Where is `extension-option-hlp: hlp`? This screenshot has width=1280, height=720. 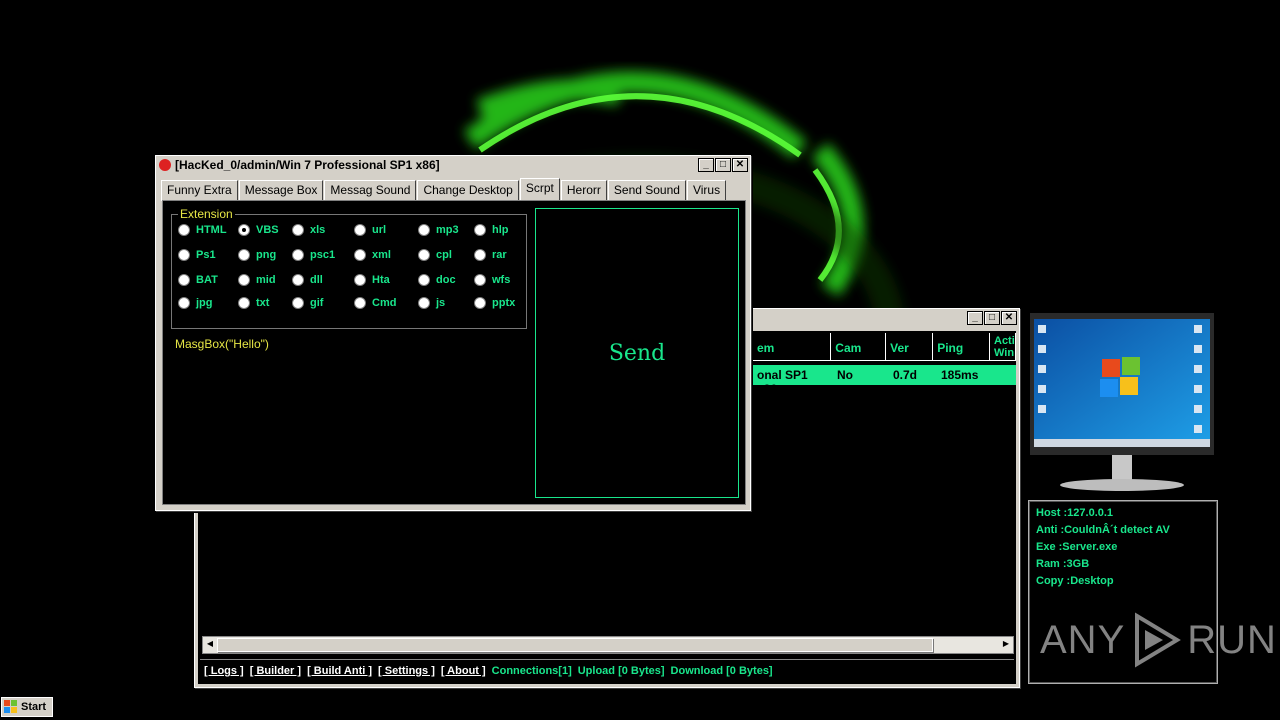
extension-option-hlp: hlp is located at coordinates (491, 230).